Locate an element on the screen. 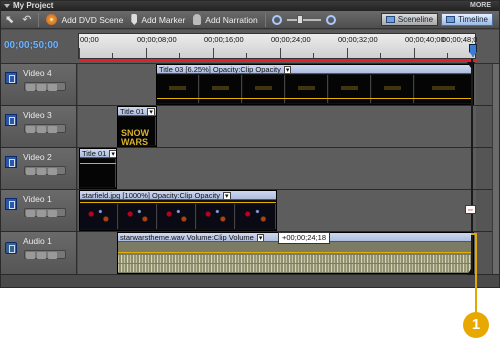 This screenshot has height=345, width=500. tool-select-button: ⬉ is located at coordinates (9, 20).